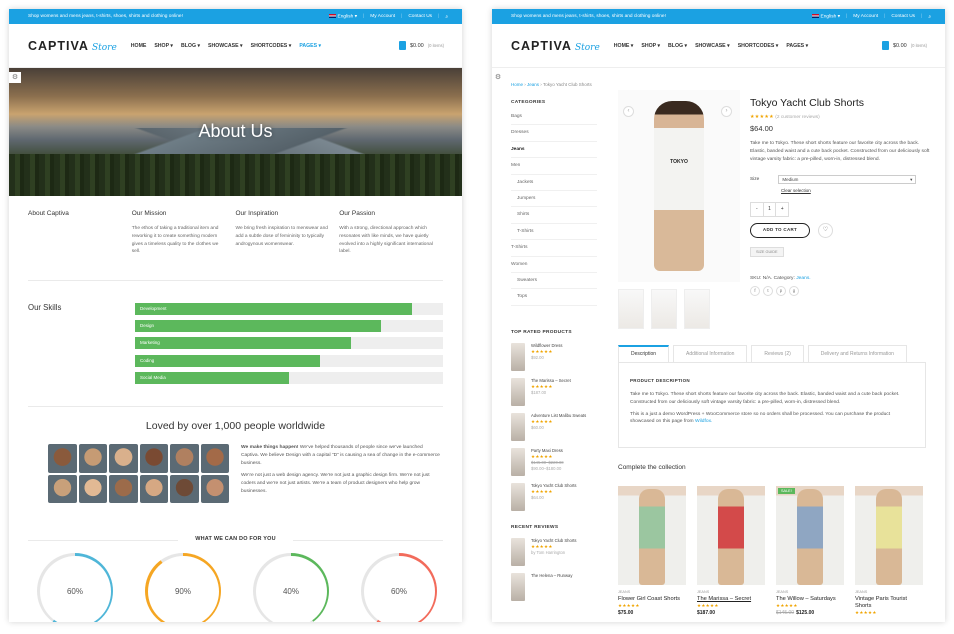 The height and width of the screenshot is (634, 954). What do you see at coordinates (857, 354) in the screenshot?
I see `tab-delivery-returns: Delivery and Returns Information` at bounding box center [857, 354].